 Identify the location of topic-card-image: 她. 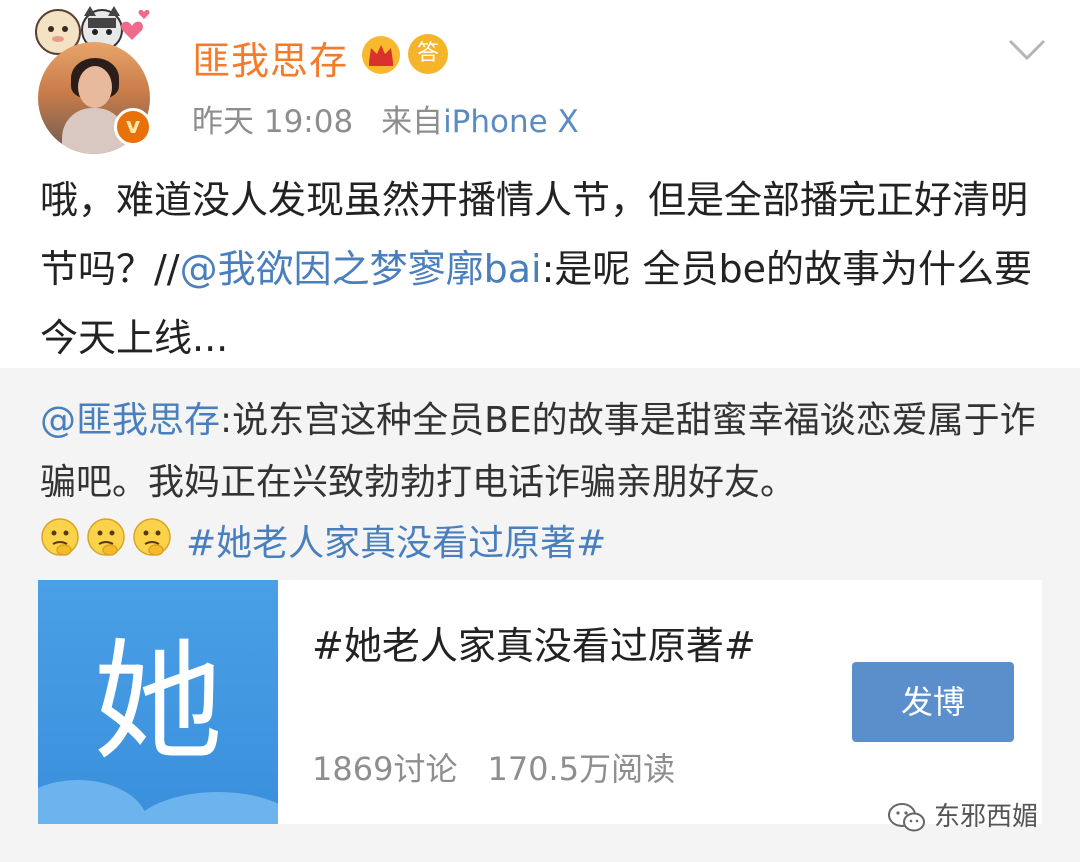
(158, 702).